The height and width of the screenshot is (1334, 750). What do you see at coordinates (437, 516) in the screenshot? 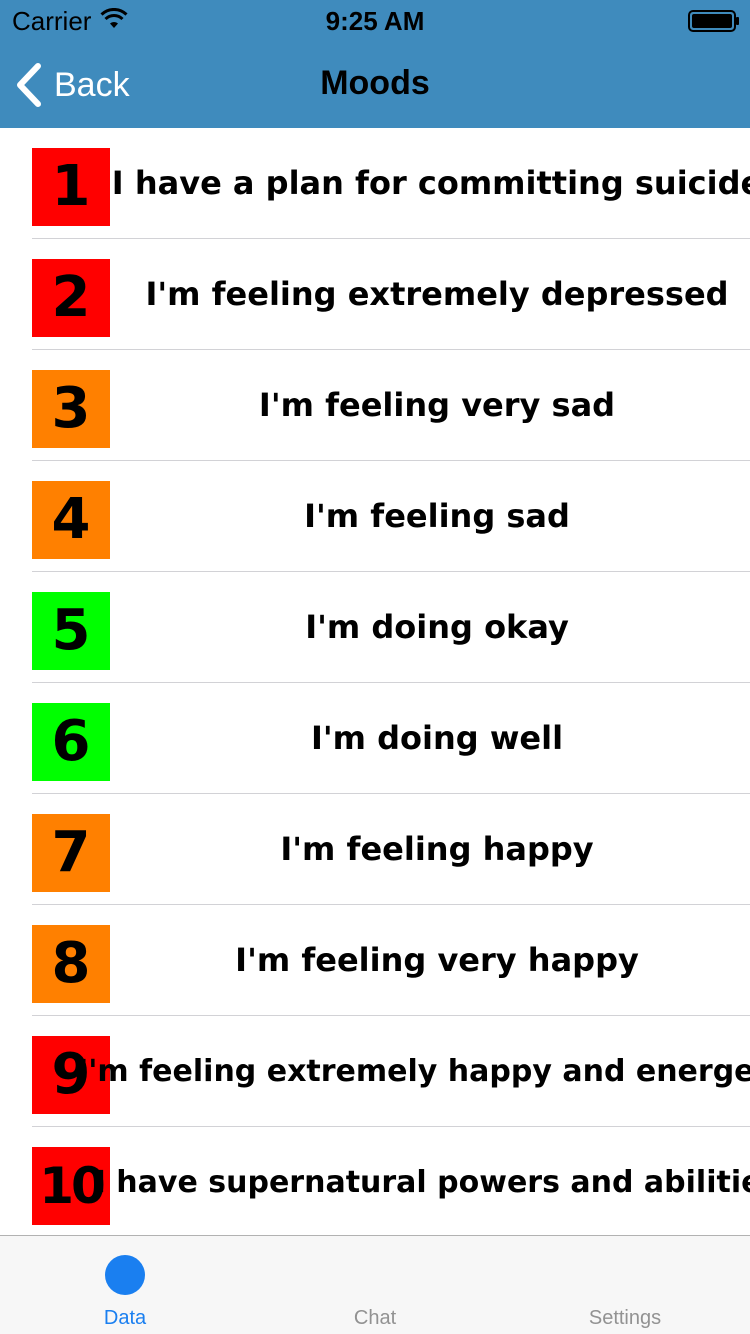
I see `mood-label: I'm feeling sad` at bounding box center [437, 516].